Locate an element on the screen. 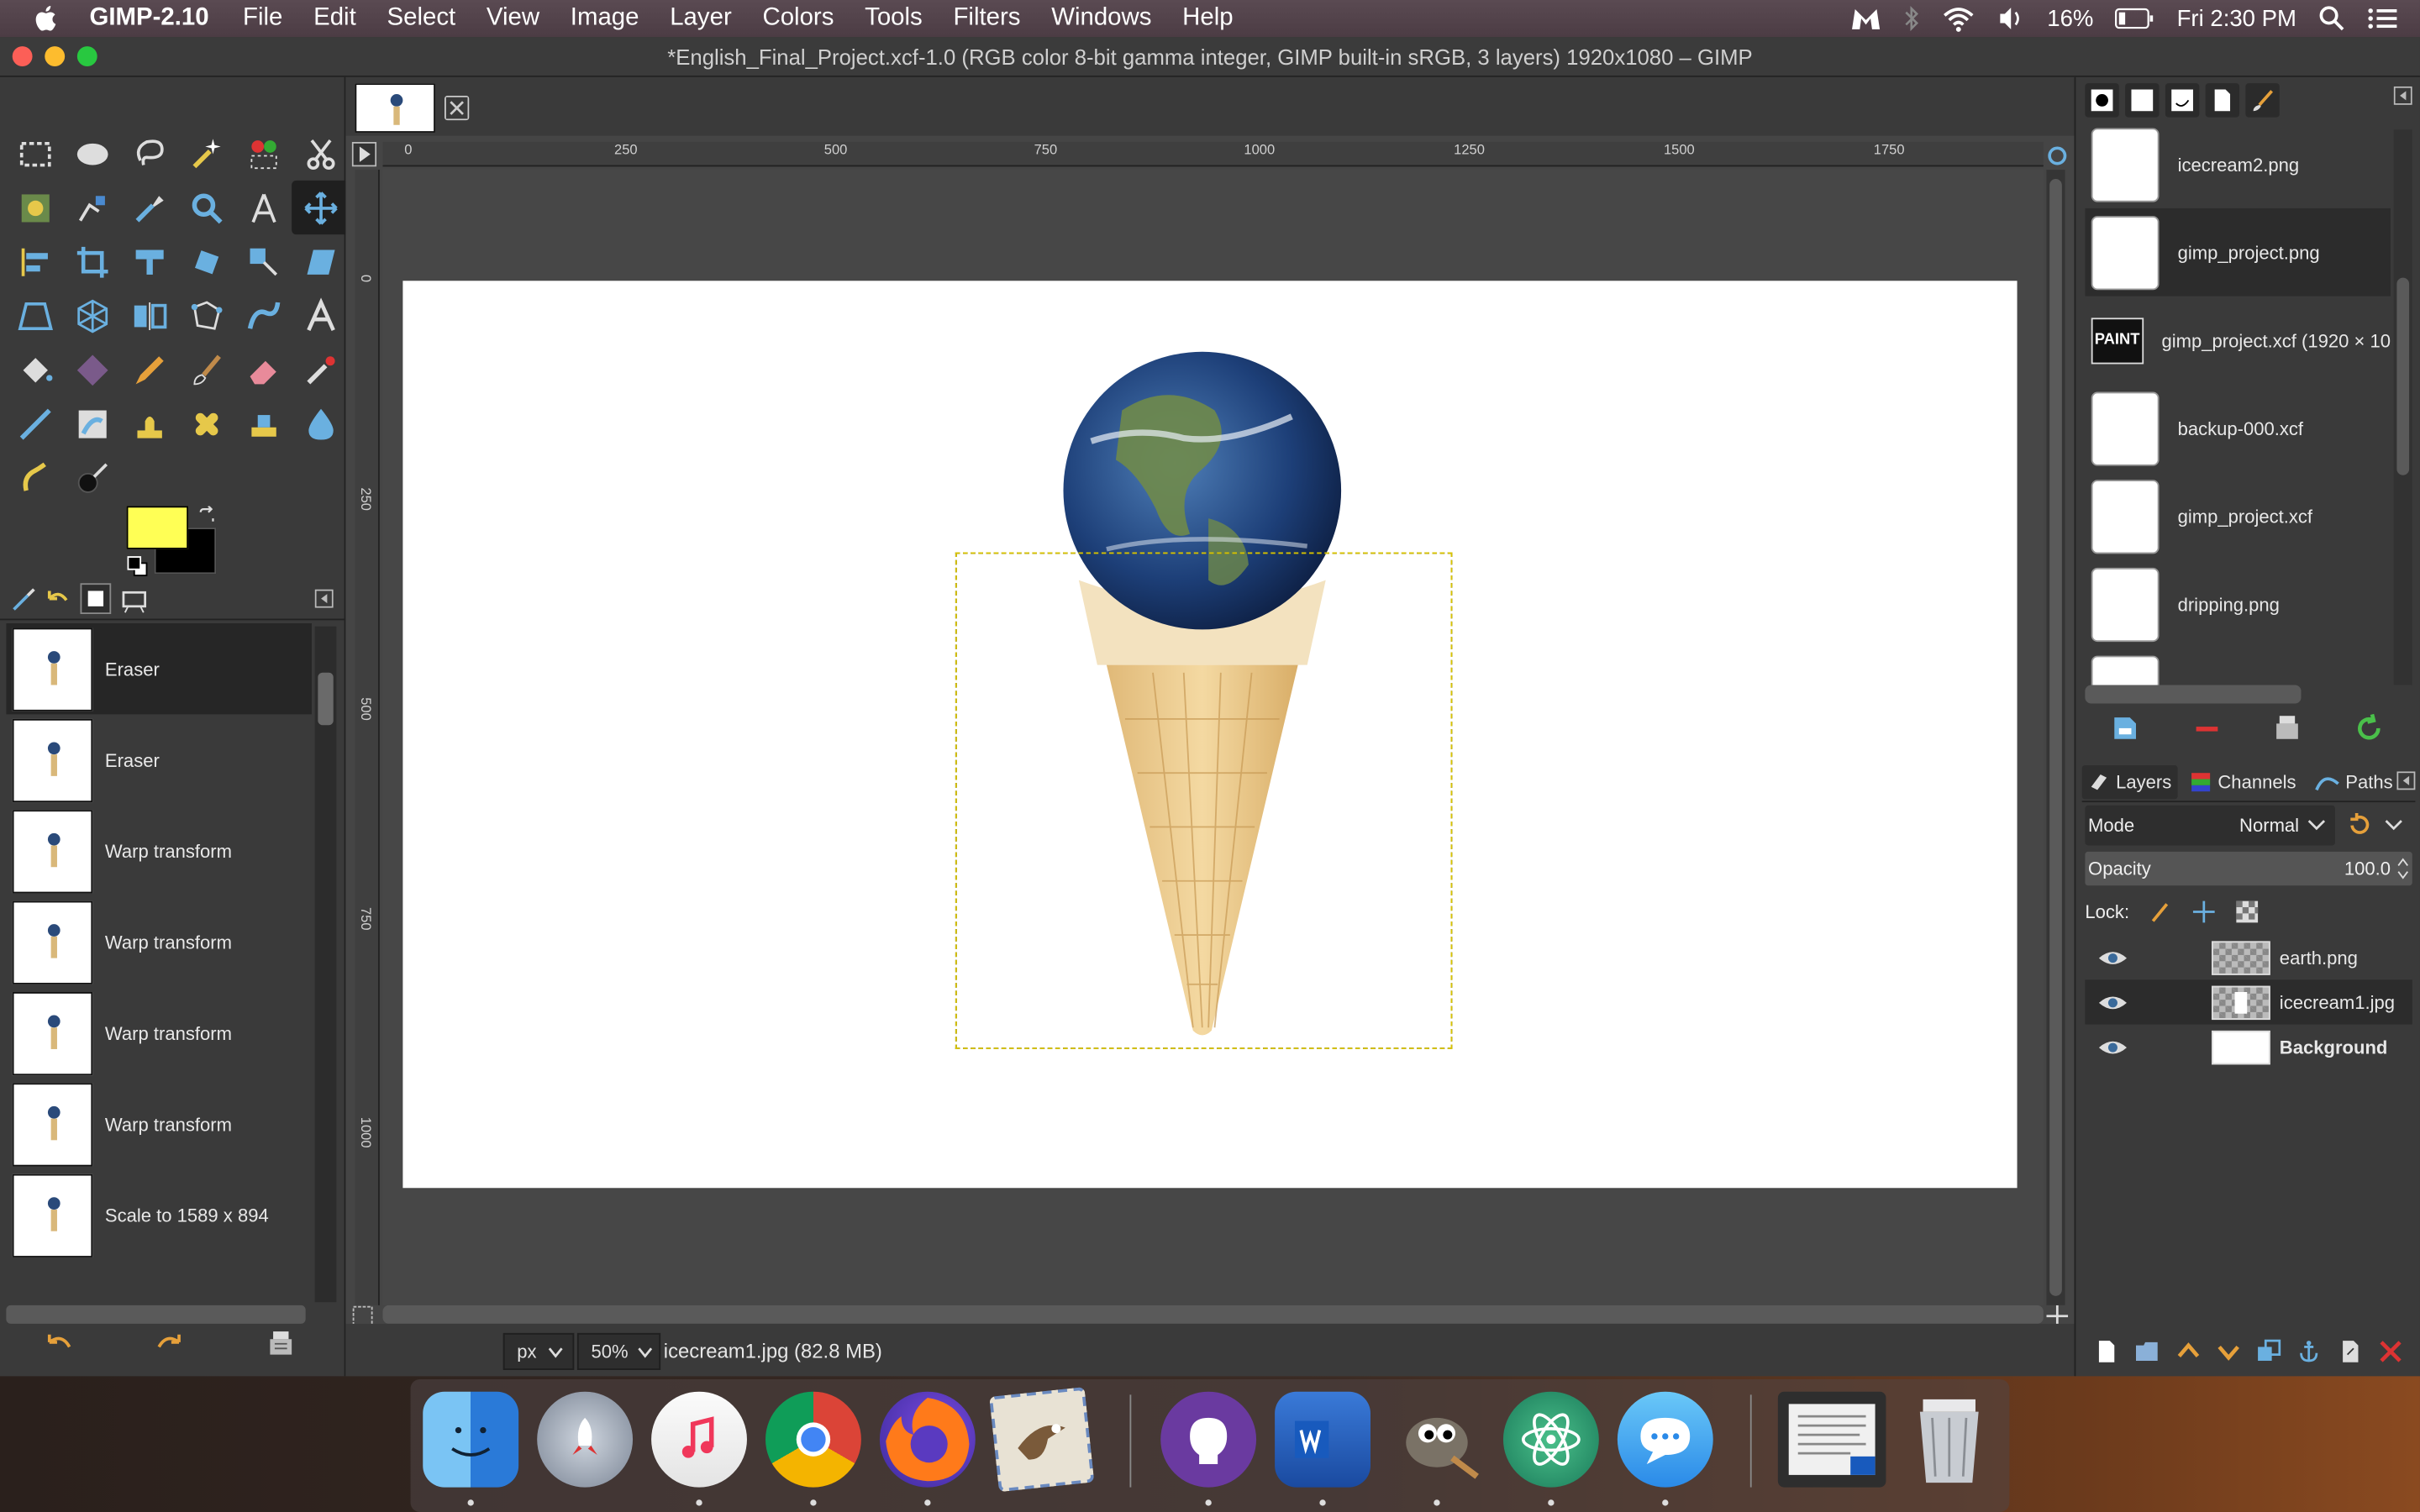 Image resolution: width=2420 pixels, height=1512 pixels. tool-presets-tab is located at coordinates (2263, 100).